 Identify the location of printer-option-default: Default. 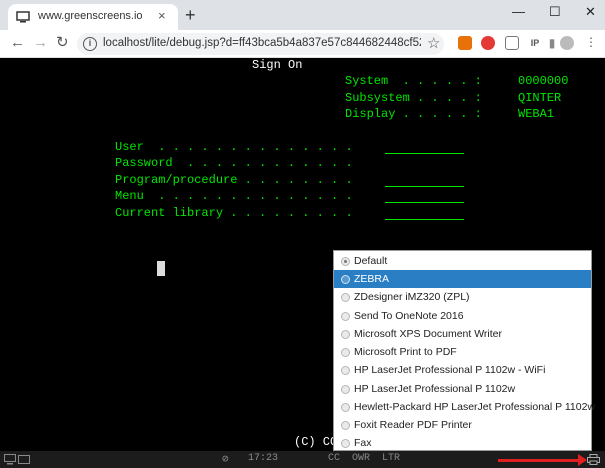
(462, 261).